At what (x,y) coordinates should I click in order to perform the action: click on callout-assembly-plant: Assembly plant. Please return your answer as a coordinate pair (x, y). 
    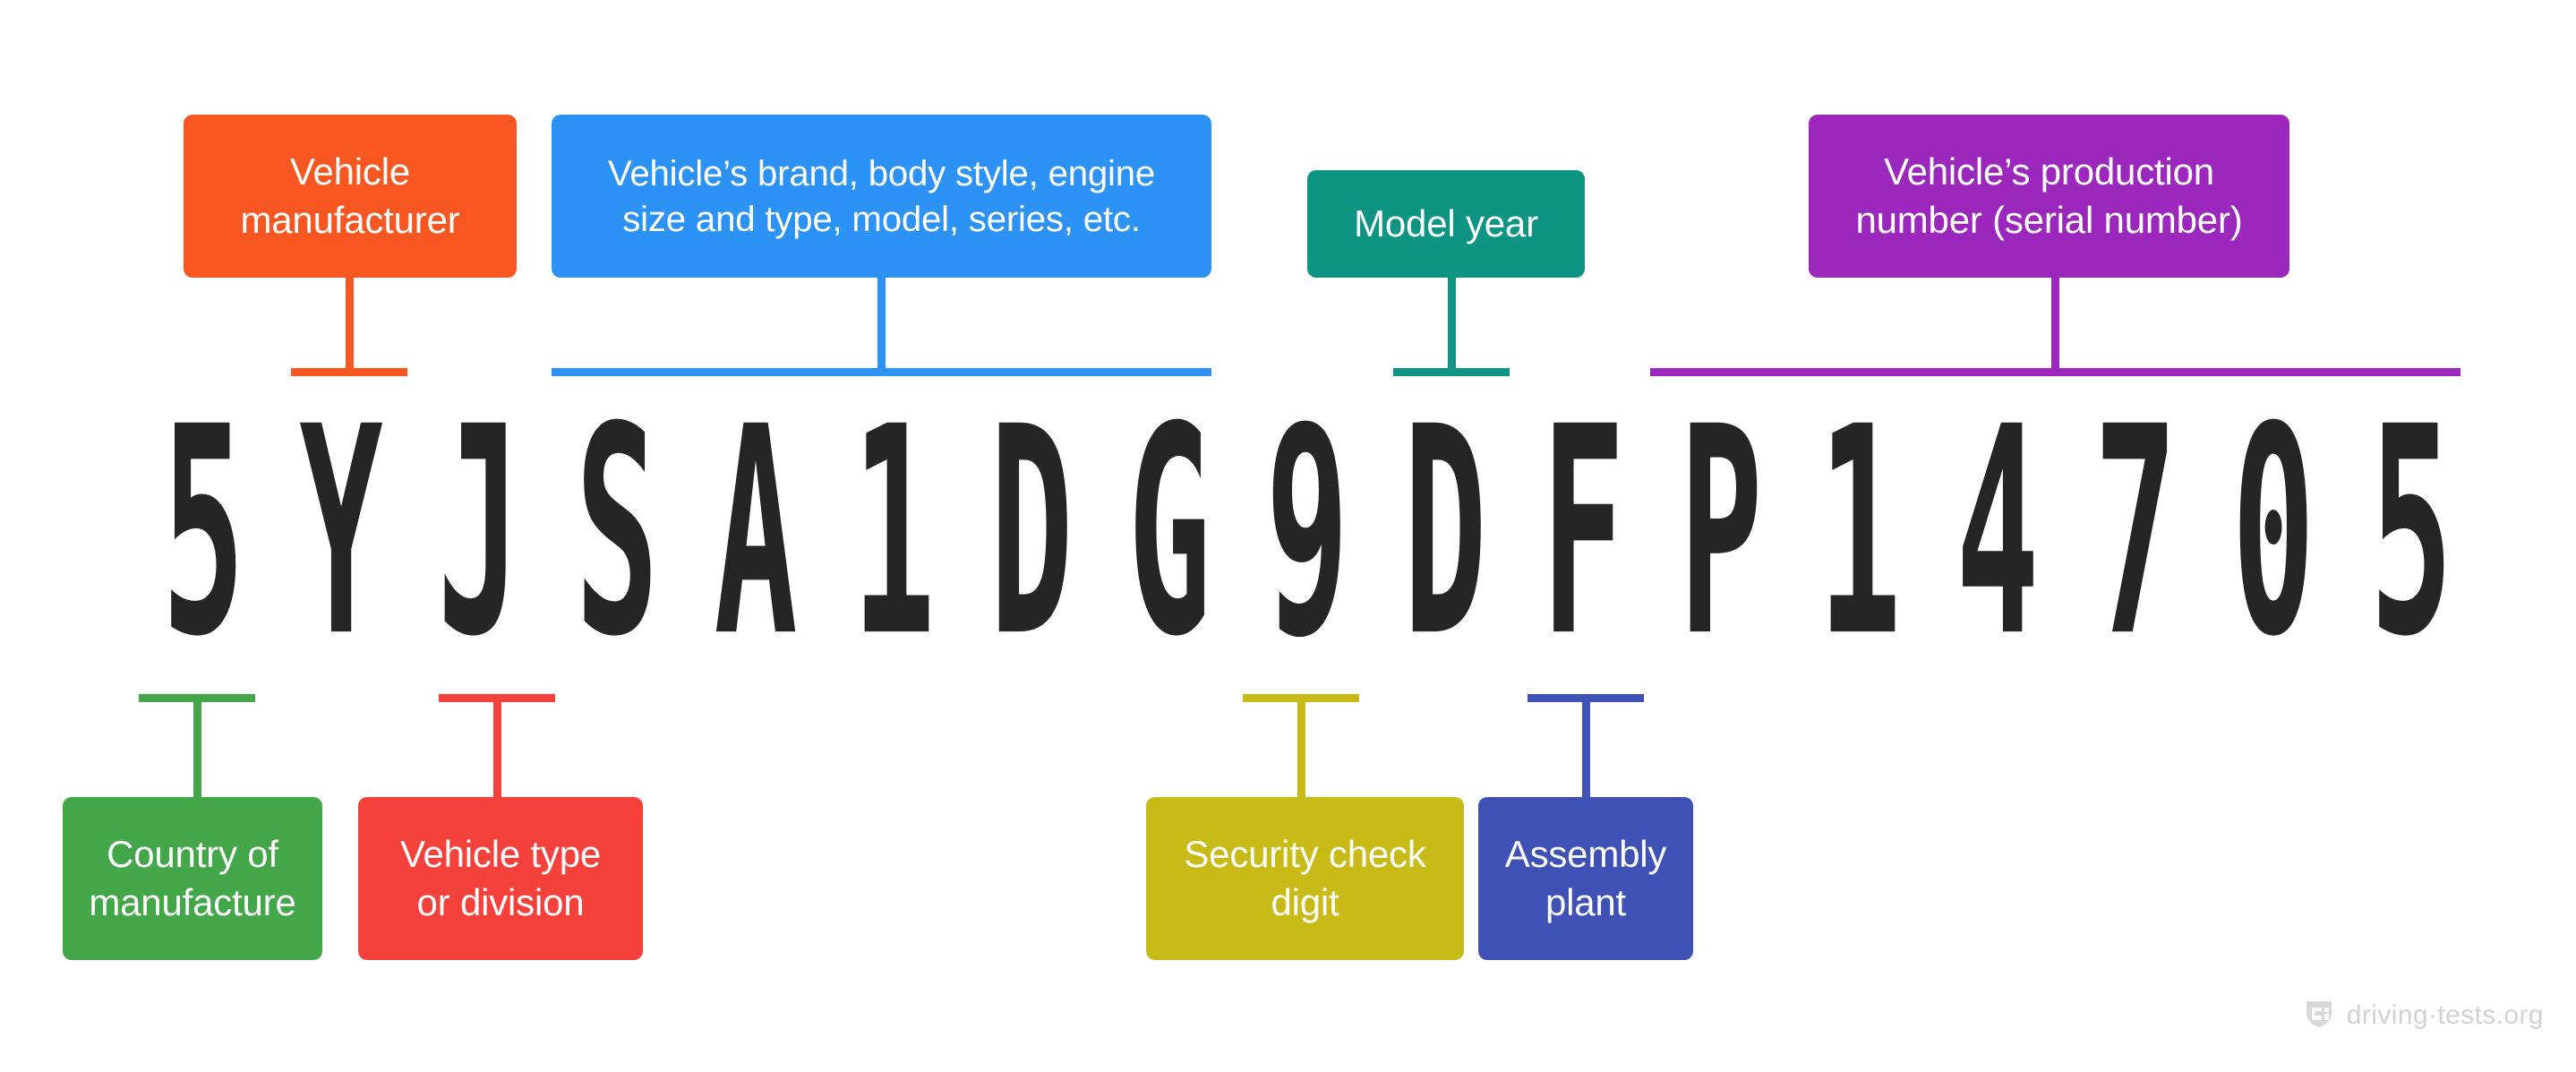
    Looking at the image, I should click on (1585, 878).